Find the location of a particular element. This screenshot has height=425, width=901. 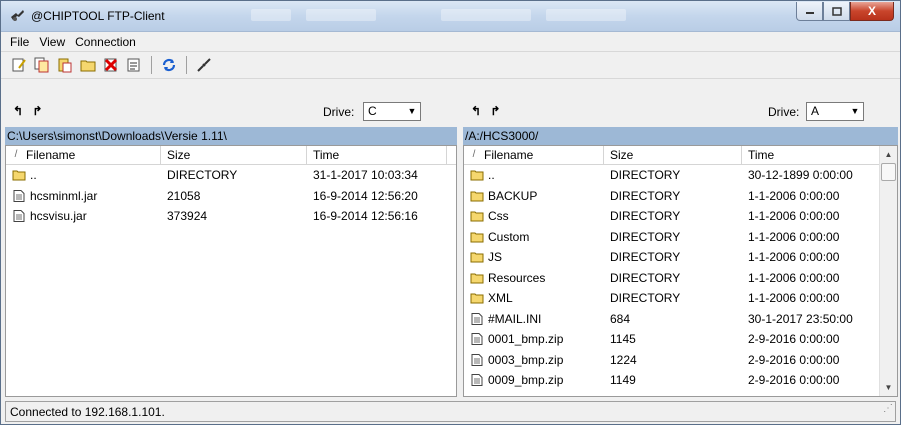

local-path: C:\Users\simonst\Downloads\Versie 1.11\ is located at coordinates (231, 136).